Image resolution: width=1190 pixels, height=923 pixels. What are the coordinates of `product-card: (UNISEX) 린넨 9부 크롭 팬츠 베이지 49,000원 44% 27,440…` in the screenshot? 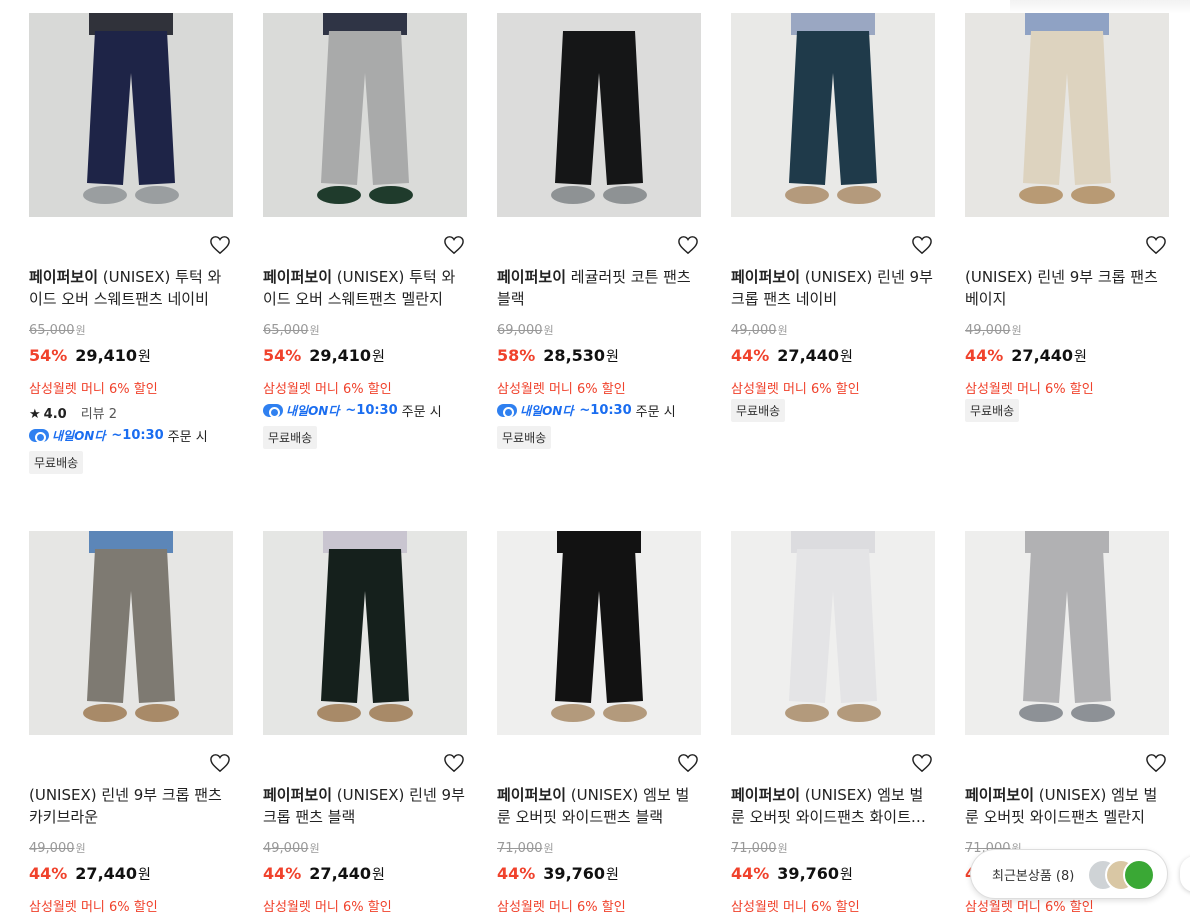 It's located at (1067, 217).